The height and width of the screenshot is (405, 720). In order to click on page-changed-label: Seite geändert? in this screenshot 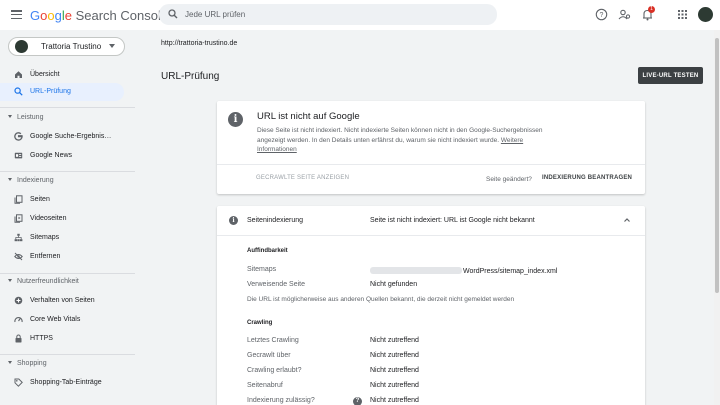, I will do `click(509, 179)`.